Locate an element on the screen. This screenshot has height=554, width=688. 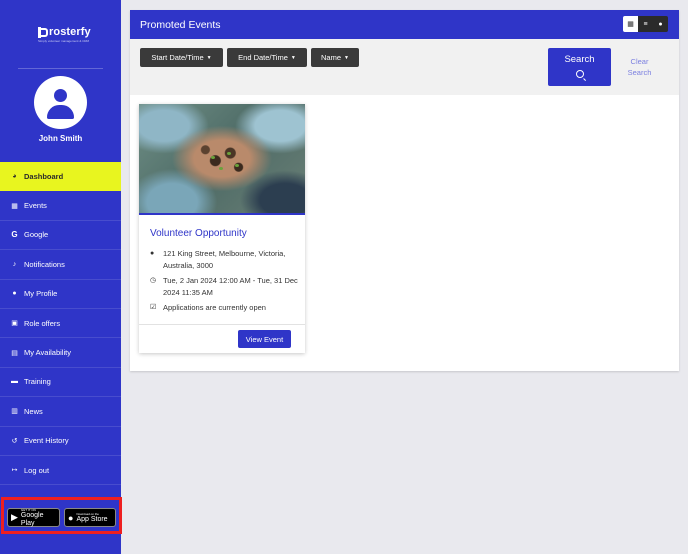
name-dropdown: Name ▼ is located at coordinates (335, 57).